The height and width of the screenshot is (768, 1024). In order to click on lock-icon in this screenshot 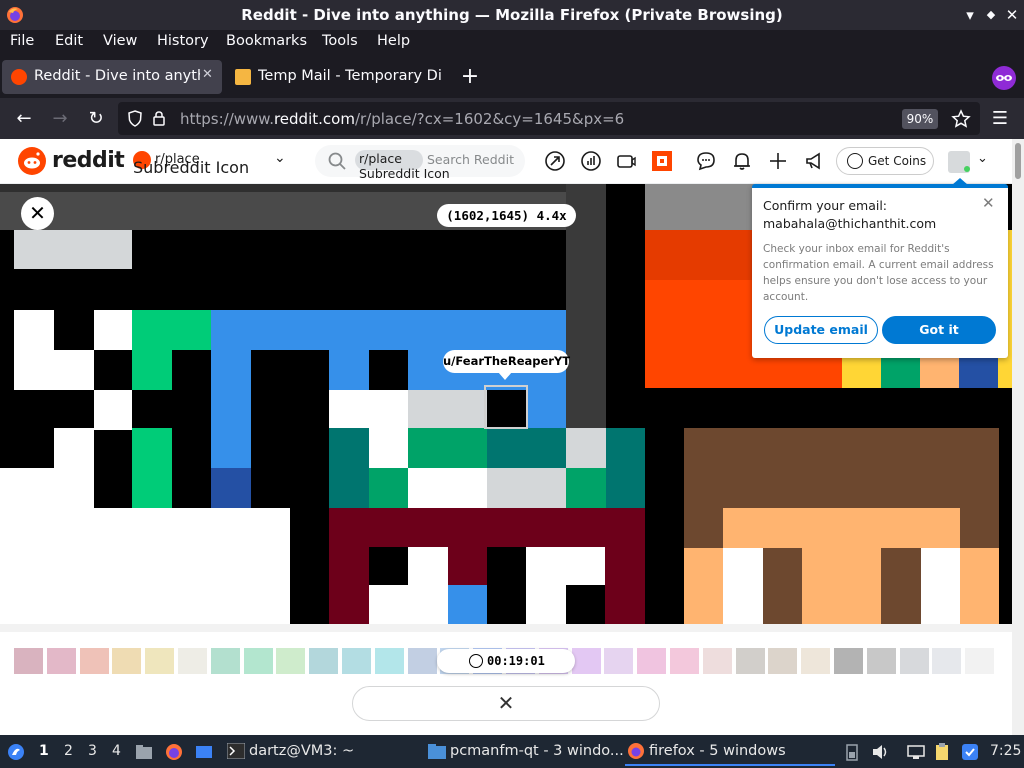, I will do `click(159, 118)`.